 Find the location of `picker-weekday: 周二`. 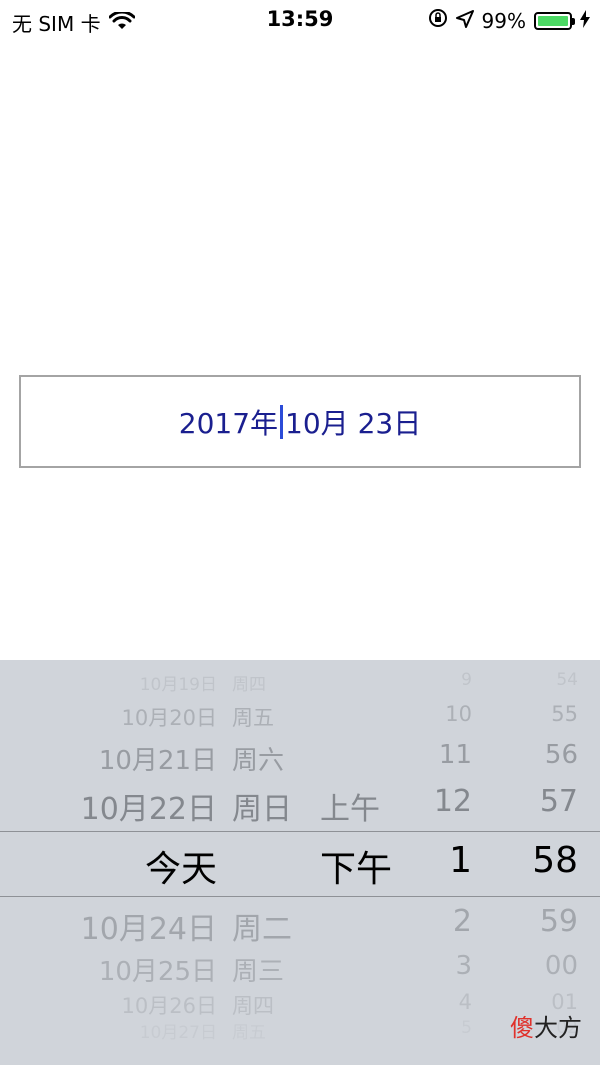

picker-weekday: 周二 is located at coordinates (262, 929).